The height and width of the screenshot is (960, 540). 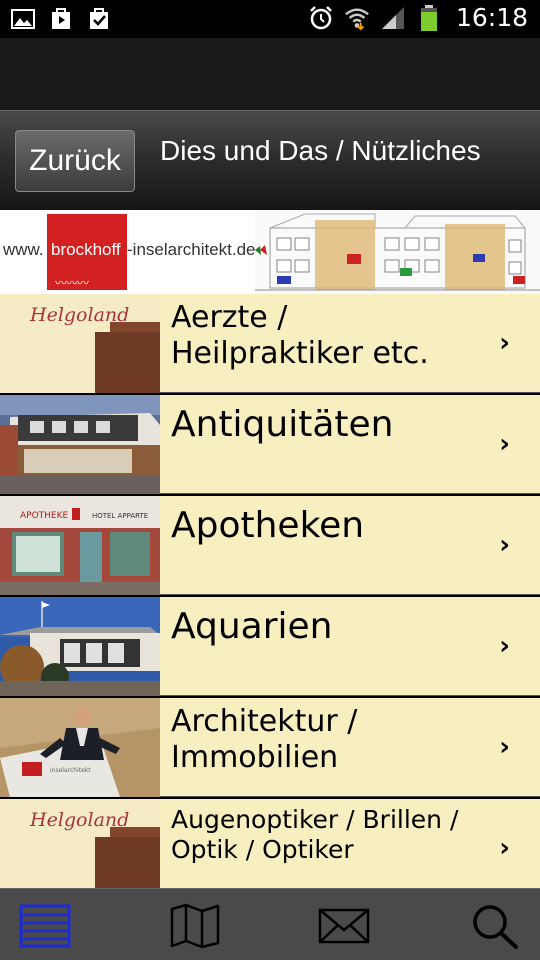 What do you see at coordinates (491, 17) in the screenshot?
I see `clock: 16:18` at bounding box center [491, 17].